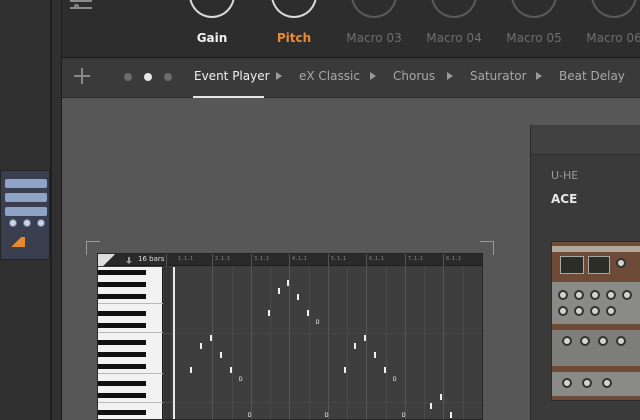  I want to click on plugin-device-panel: U-HE ACE, so click(585, 272).